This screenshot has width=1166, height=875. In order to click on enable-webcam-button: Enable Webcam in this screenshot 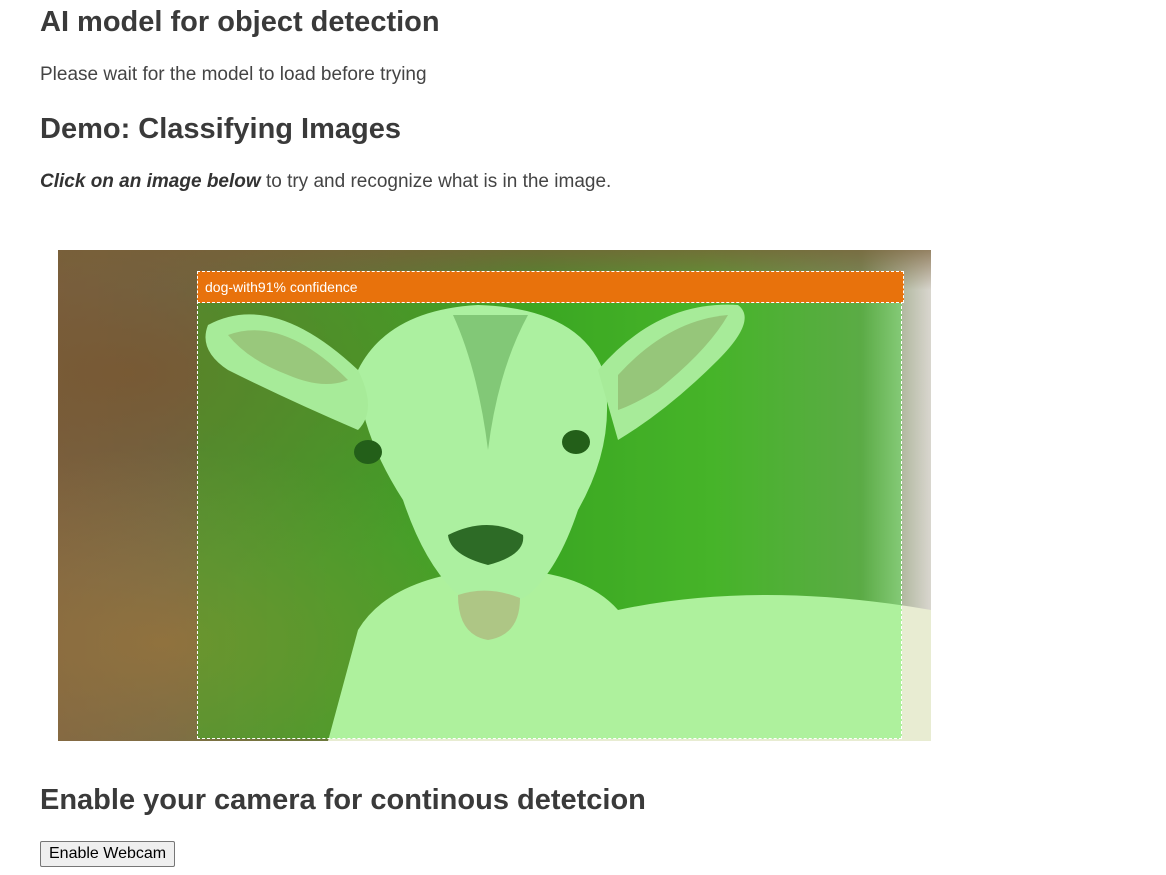, I will do `click(108, 854)`.